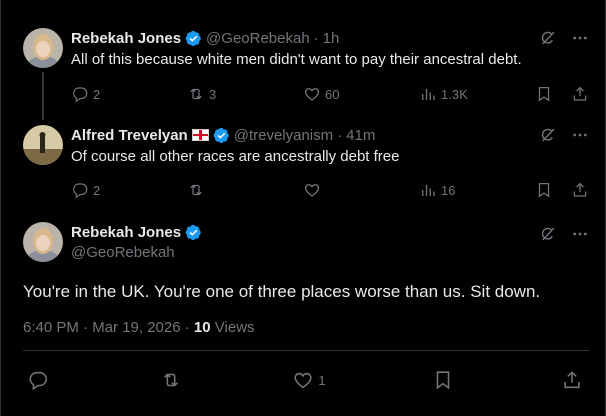 This screenshot has height=416, width=606. What do you see at coordinates (474, 190) in the screenshot?
I see `views-button: 16` at bounding box center [474, 190].